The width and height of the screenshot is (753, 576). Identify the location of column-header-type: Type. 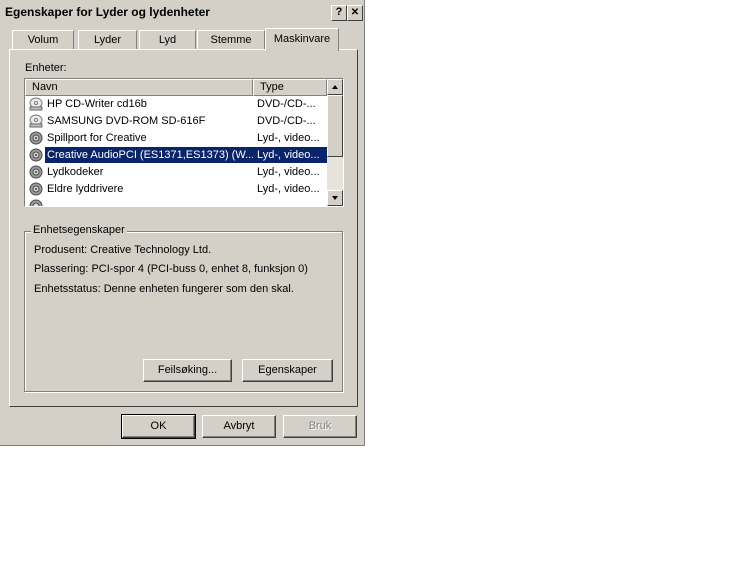
(290, 87).